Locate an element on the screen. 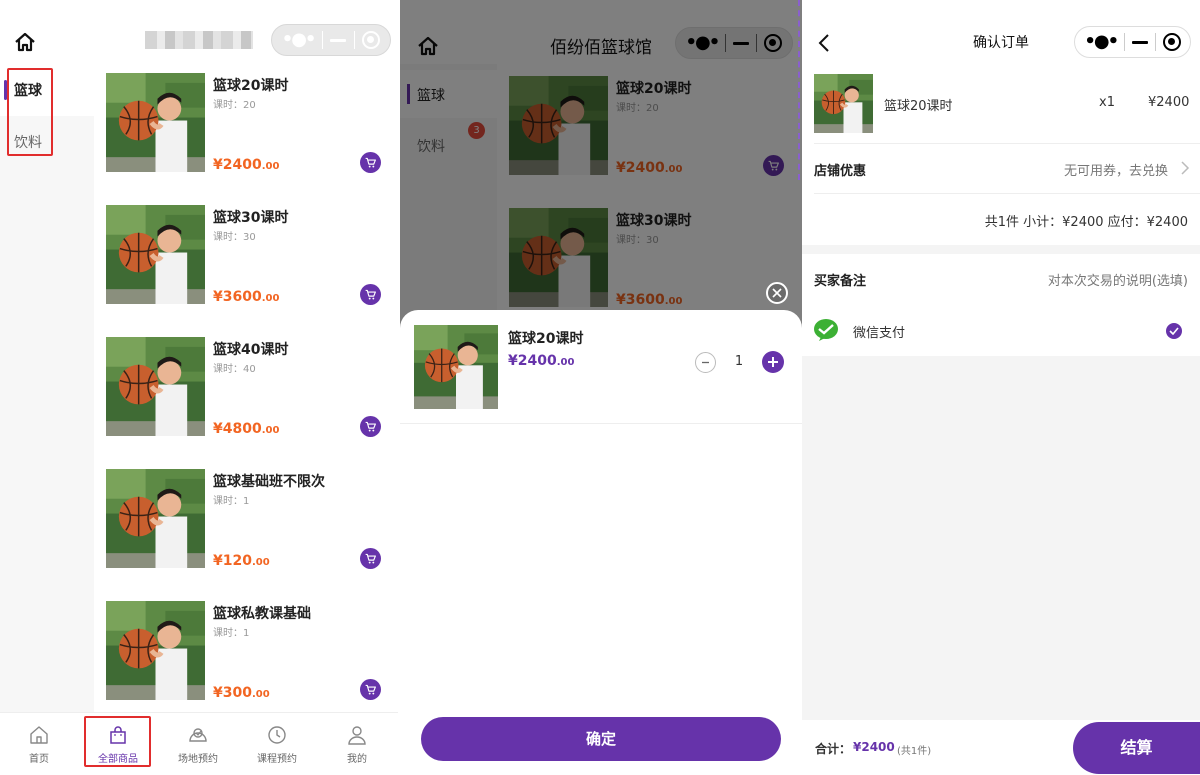 This screenshot has width=1200, height=775. note-label: 买家备注 is located at coordinates (840, 281).